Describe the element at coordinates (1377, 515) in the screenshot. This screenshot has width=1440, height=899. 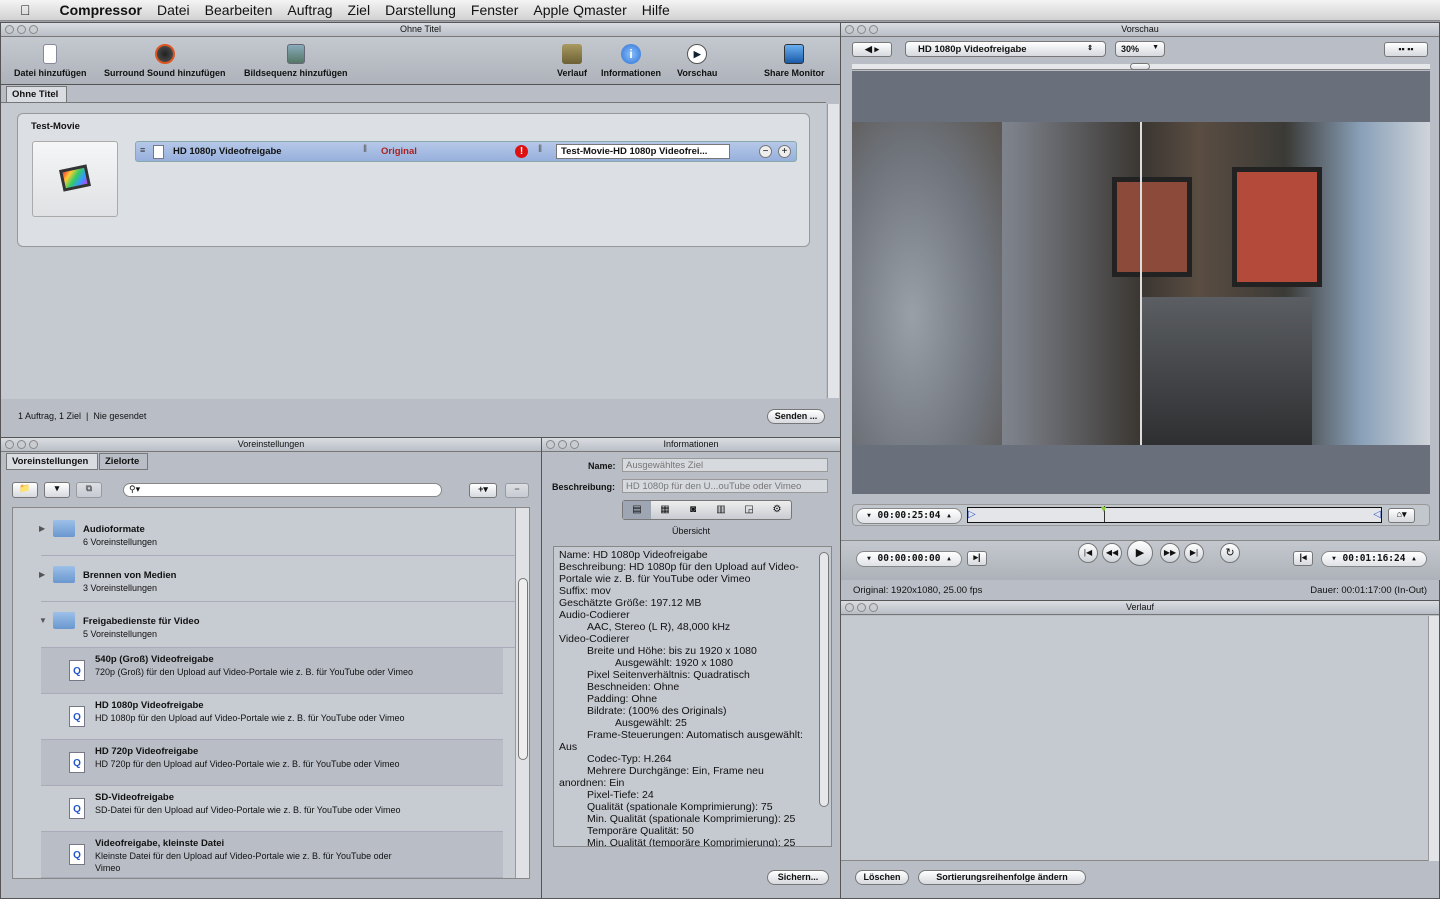
I see `out-point-marker: ◁` at that location.